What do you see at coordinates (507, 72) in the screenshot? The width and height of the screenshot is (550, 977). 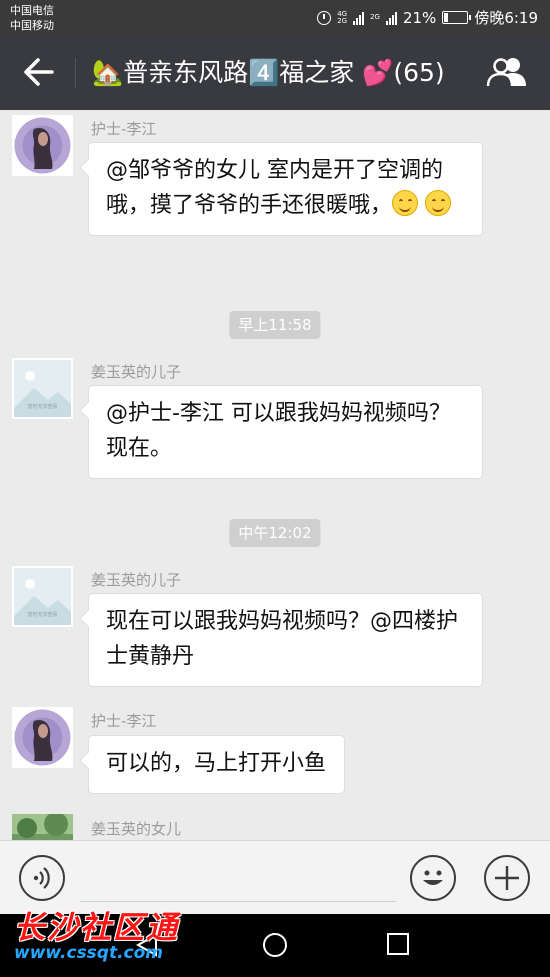 I see `group-members-icon` at bounding box center [507, 72].